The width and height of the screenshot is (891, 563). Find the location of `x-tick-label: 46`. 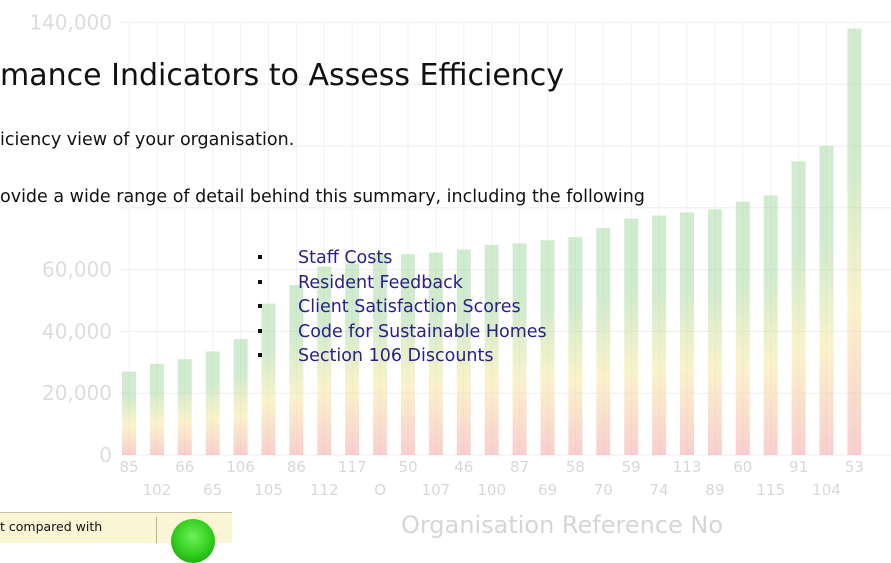

x-tick-label: 46 is located at coordinates (463, 467).